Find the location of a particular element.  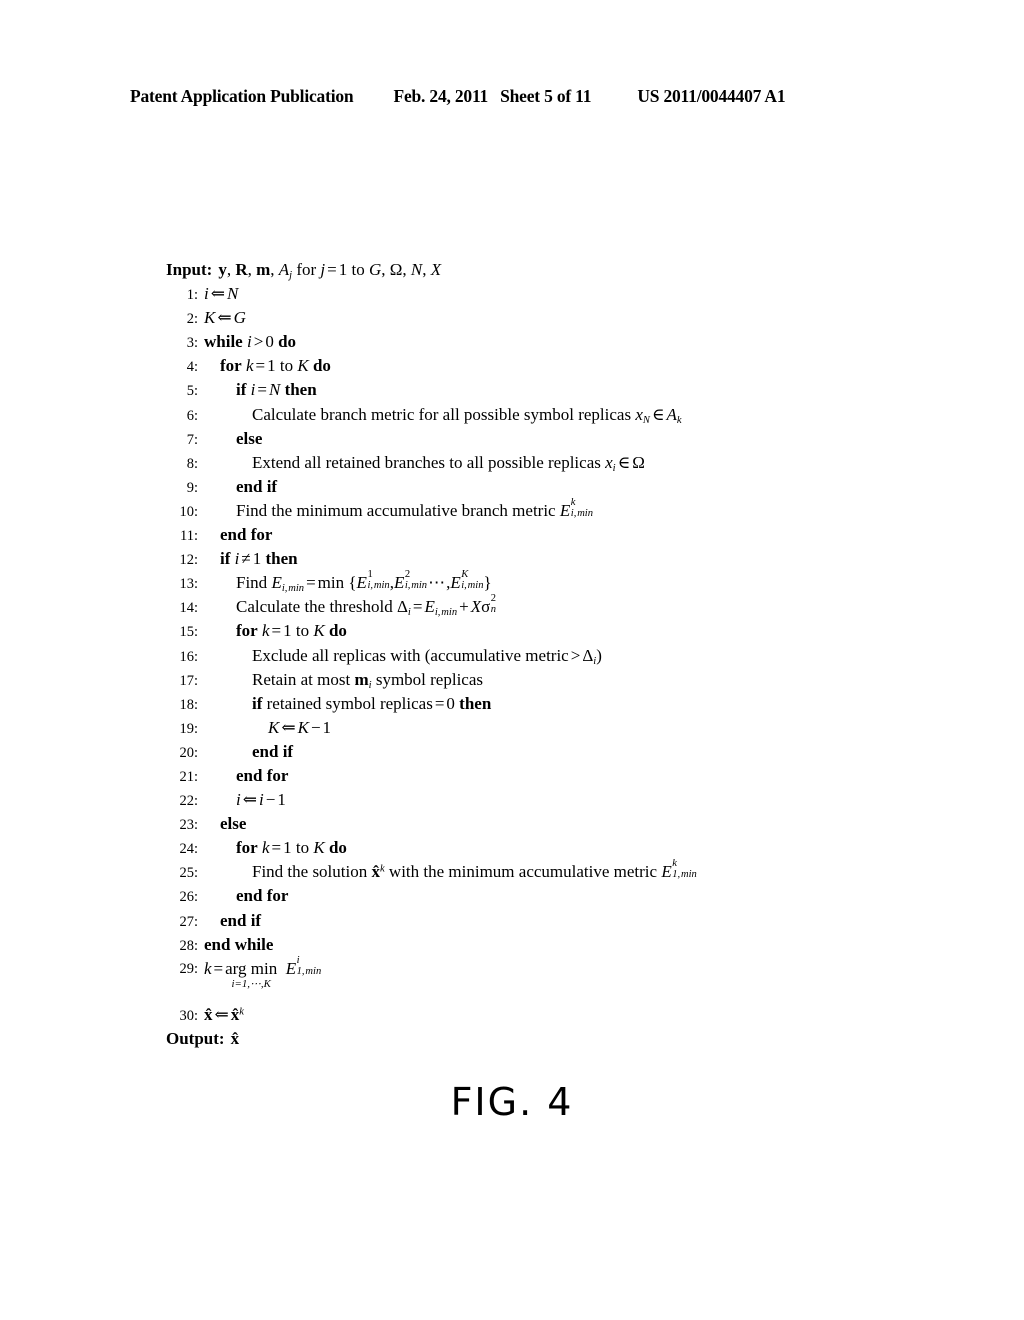

script-pair: i 1, min is located at coordinates (309, 973).